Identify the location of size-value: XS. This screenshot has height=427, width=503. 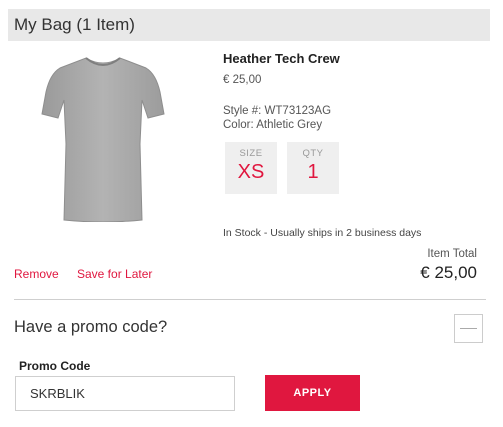
(251, 172).